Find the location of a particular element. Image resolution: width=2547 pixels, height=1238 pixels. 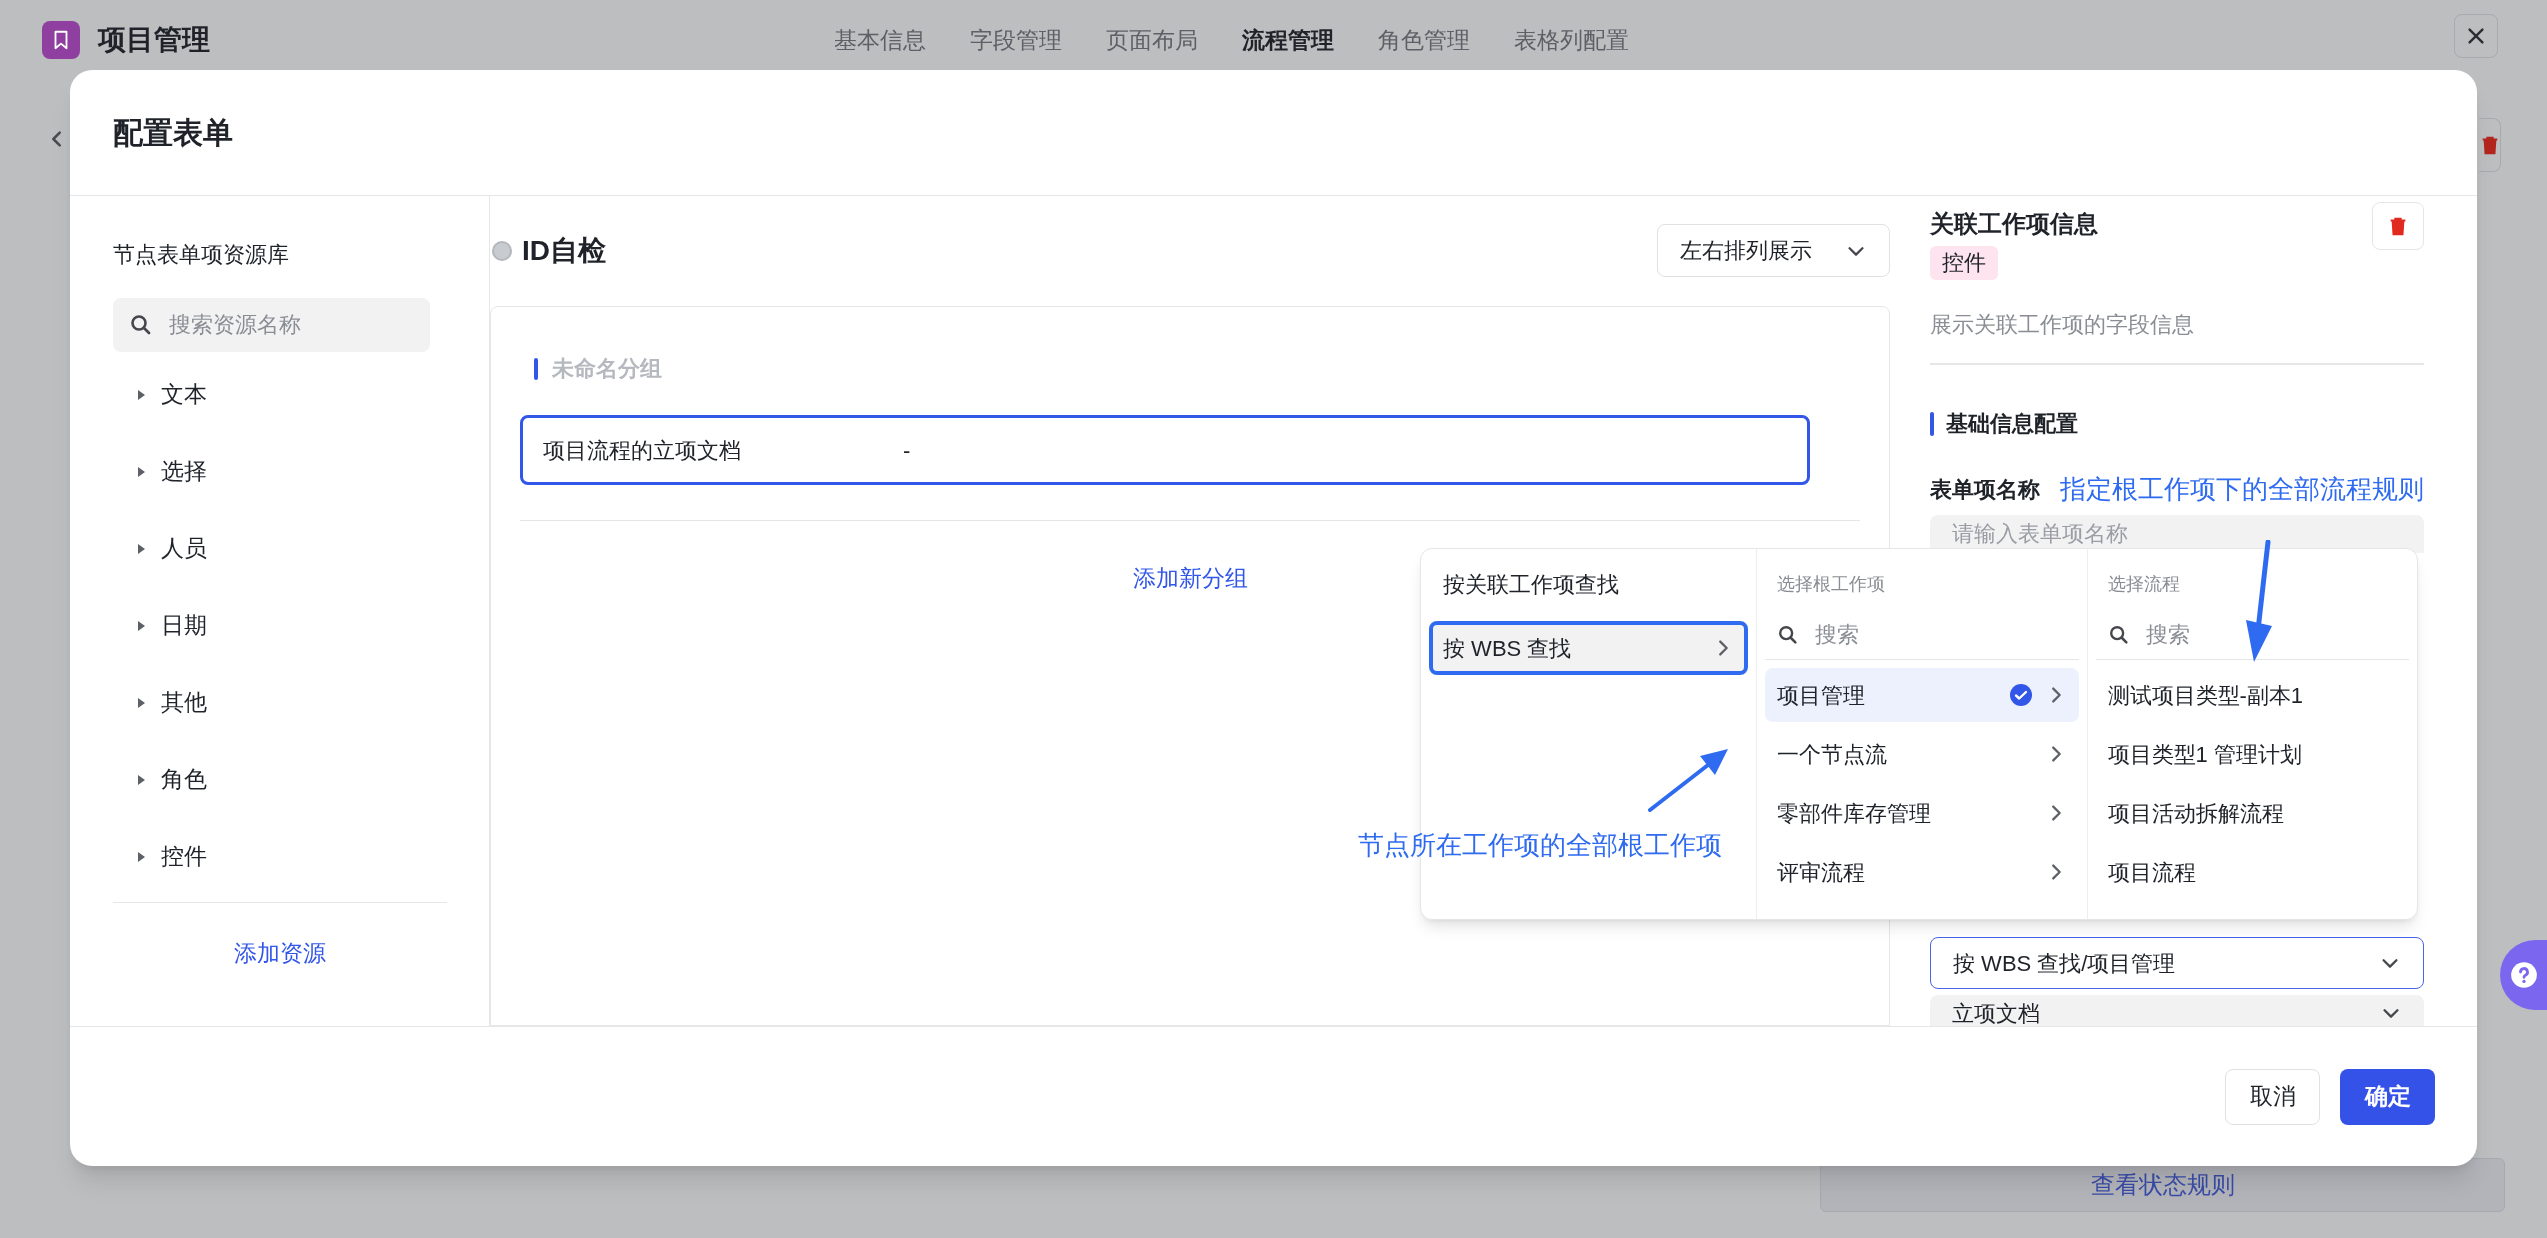

confirm-button: 确定 is located at coordinates (2387, 1096).